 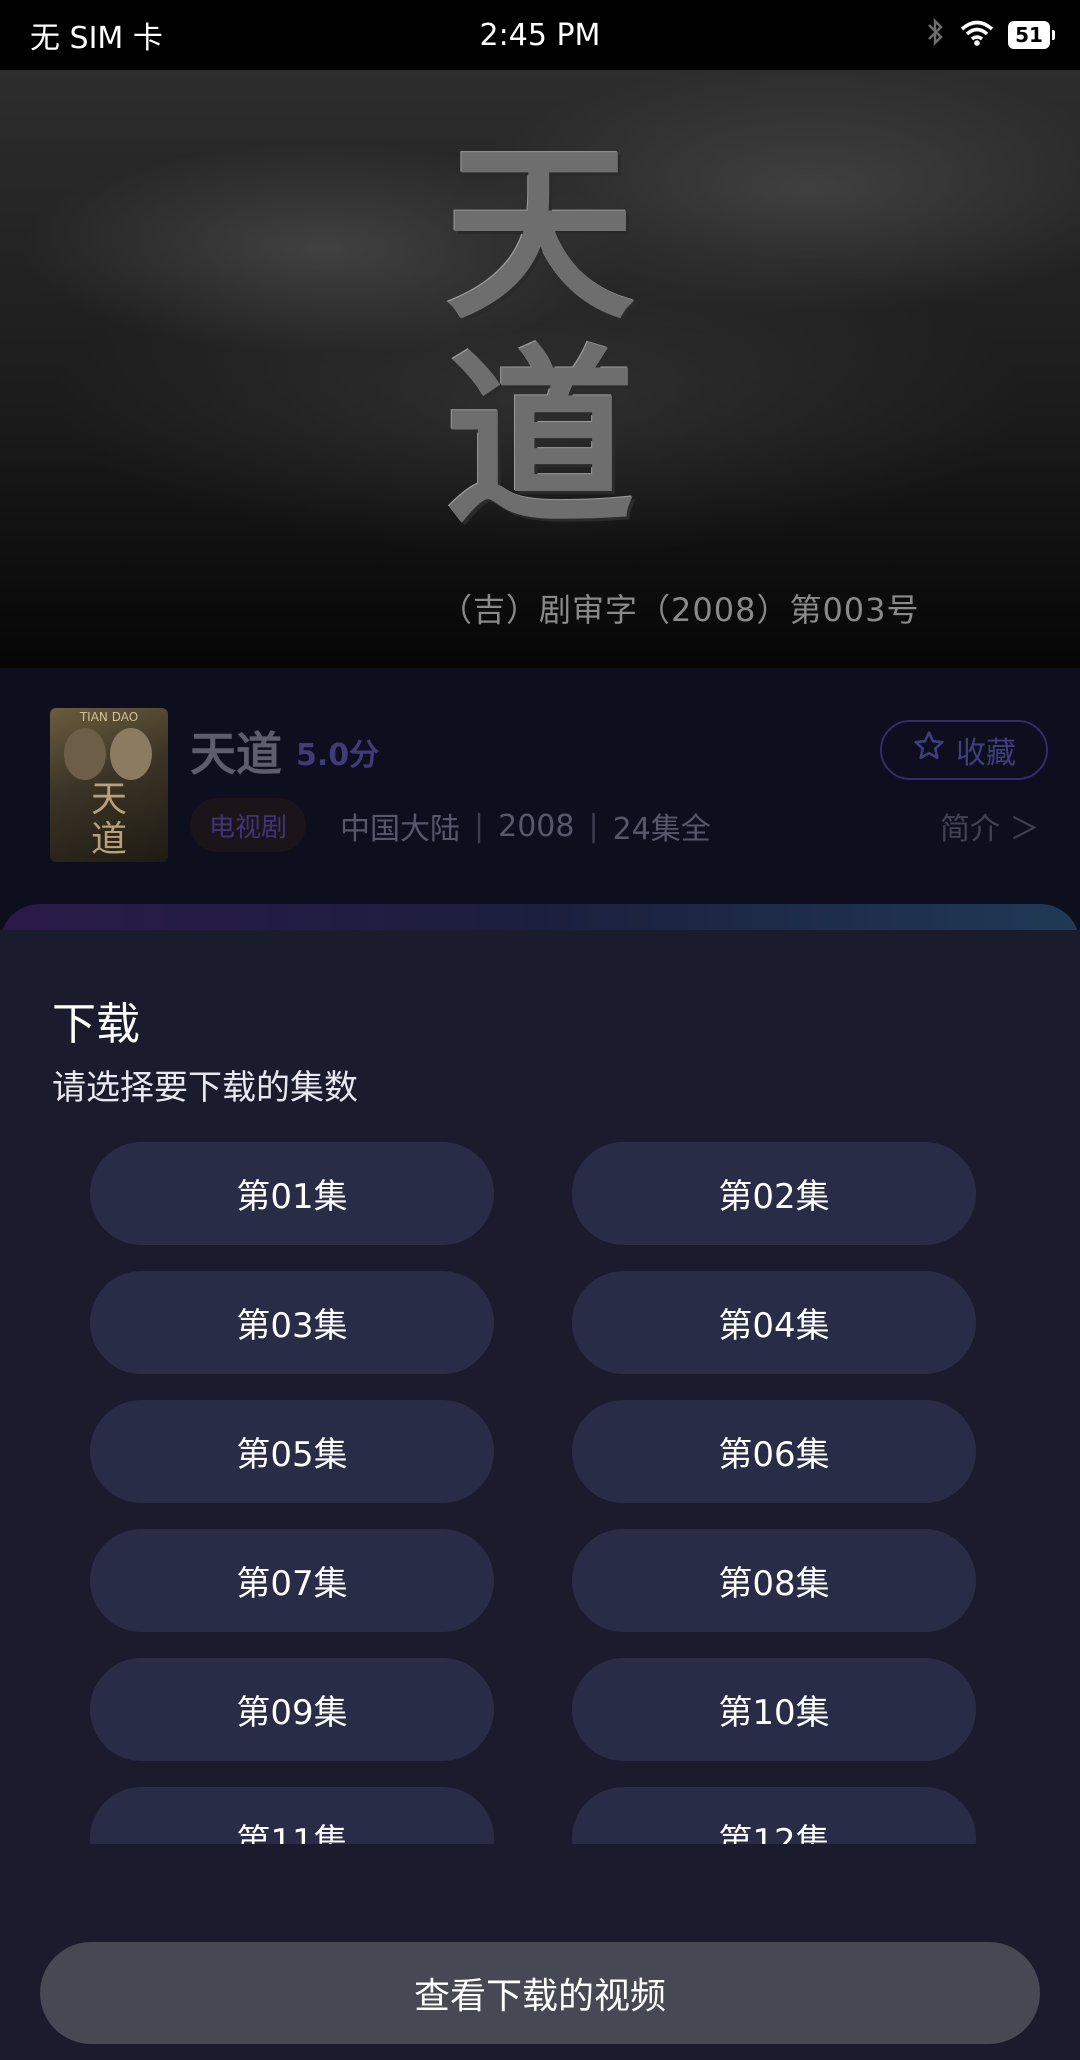 I want to click on favorite-button: 收藏, so click(x=964, y=750).